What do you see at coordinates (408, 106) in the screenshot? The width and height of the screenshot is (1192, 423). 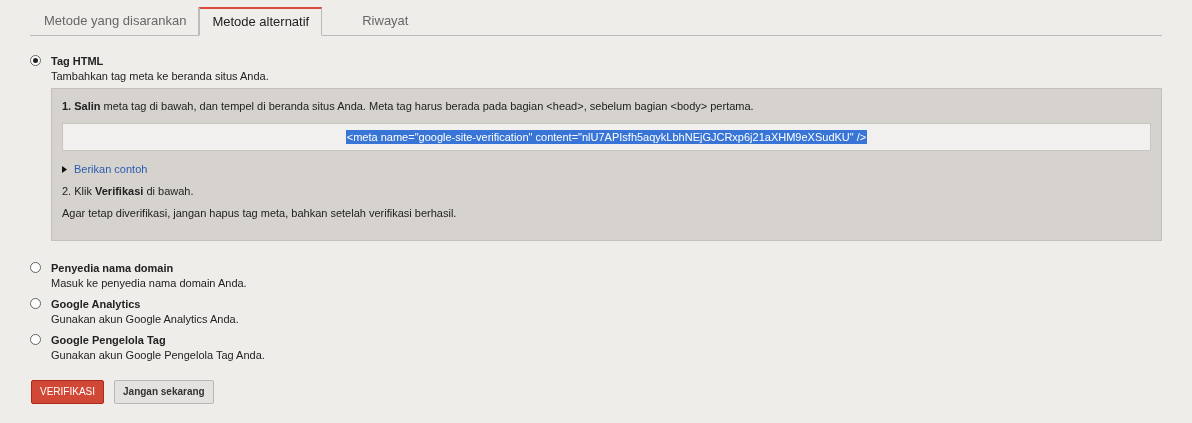 I see `instruction-text: 1. Salin meta tag di bawah, dan tempel di beranda situs Anda. Meta tag harus berada pada bagian <head>, sebelum bagian <body> pertama.` at bounding box center [408, 106].